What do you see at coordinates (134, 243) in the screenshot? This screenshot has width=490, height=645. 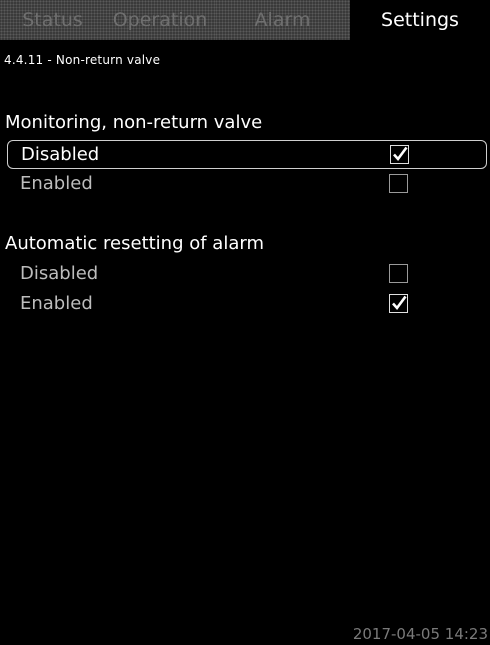 I see `section-title-auto-reset: Automatic resetting of alarm` at bounding box center [134, 243].